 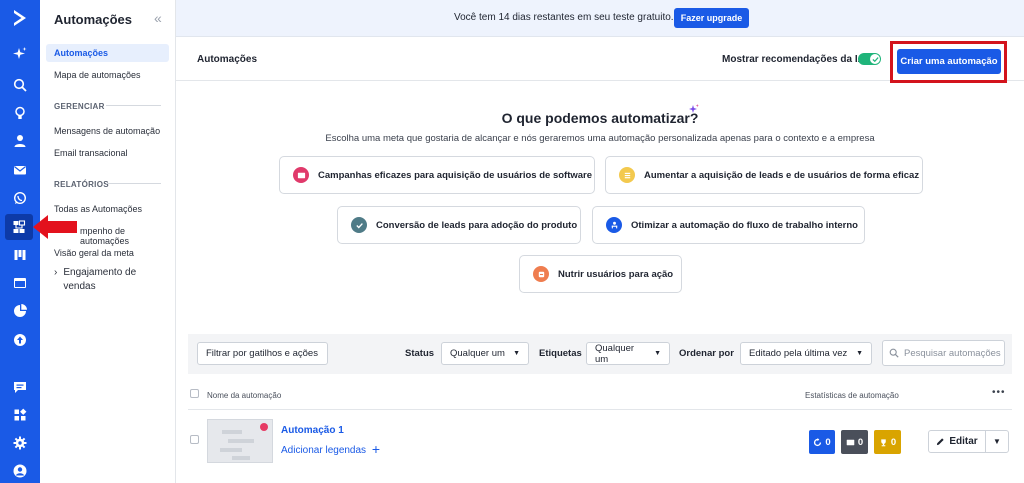 I want to click on check-circle-icon, so click(x=359, y=225).